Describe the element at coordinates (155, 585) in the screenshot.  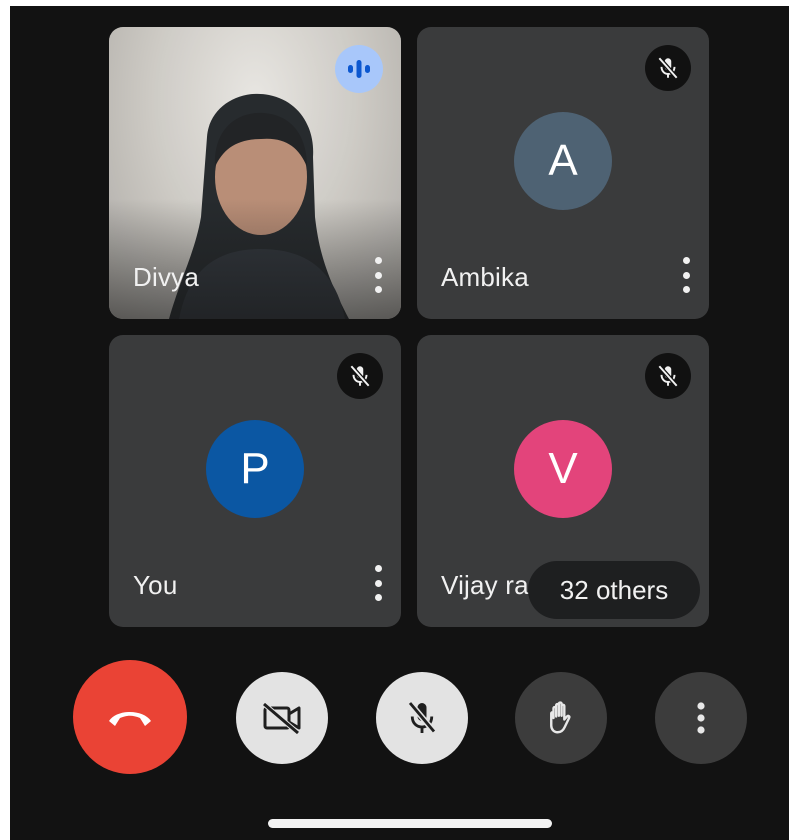
I see `participant-name: You` at that location.